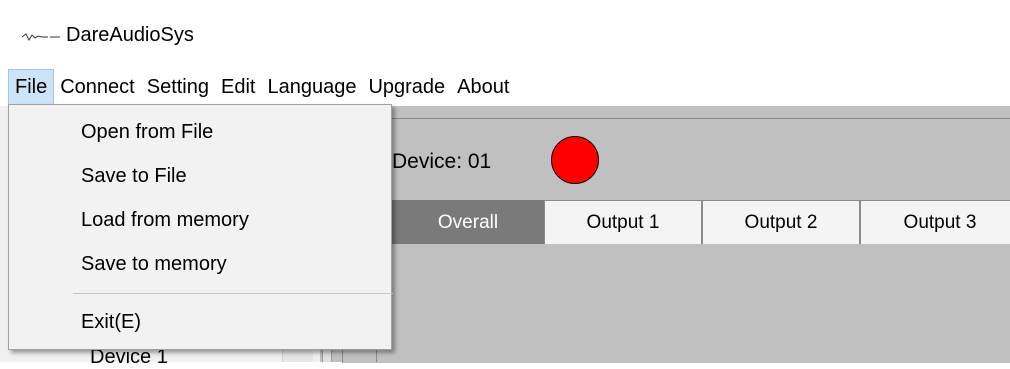  What do you see at coordinates (111, 322) in the screenshot?
I see `menu-item-exit: Exit(E)` at bounding box center [111, 322].